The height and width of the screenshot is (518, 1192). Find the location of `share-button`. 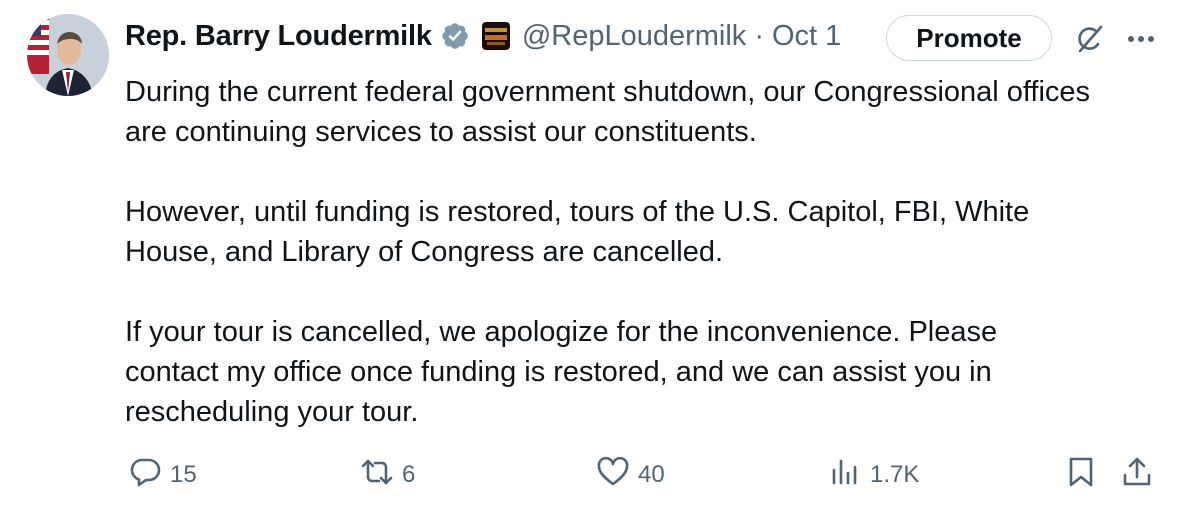

share-button is located at coordinates (1137, 475).